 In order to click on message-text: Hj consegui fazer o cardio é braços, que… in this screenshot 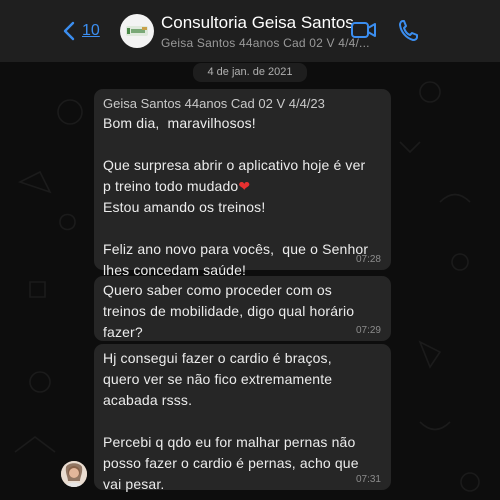, I will do `click(231, 421)`.